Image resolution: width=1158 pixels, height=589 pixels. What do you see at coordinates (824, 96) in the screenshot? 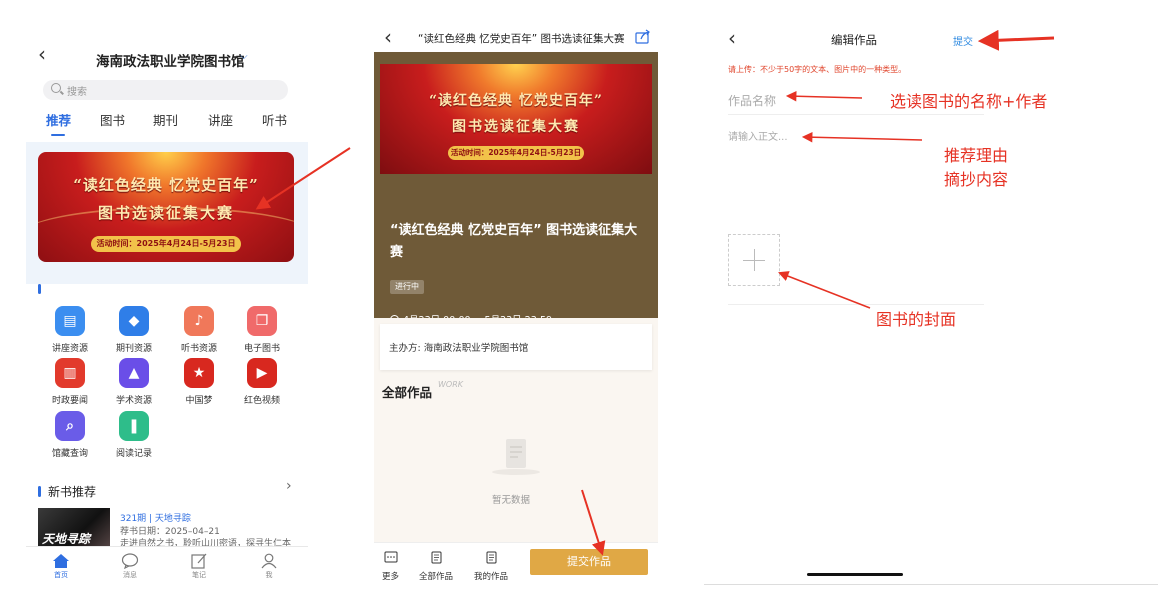
I see `arrow-to-name` at bounding box center [824, 96].